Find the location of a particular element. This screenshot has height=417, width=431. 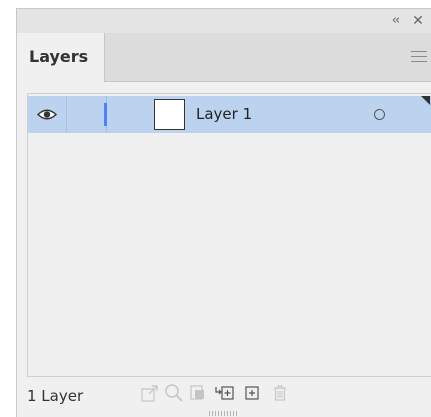

panel-titlebar: ‹‹ ✕ is located at coordinates (224, 21).